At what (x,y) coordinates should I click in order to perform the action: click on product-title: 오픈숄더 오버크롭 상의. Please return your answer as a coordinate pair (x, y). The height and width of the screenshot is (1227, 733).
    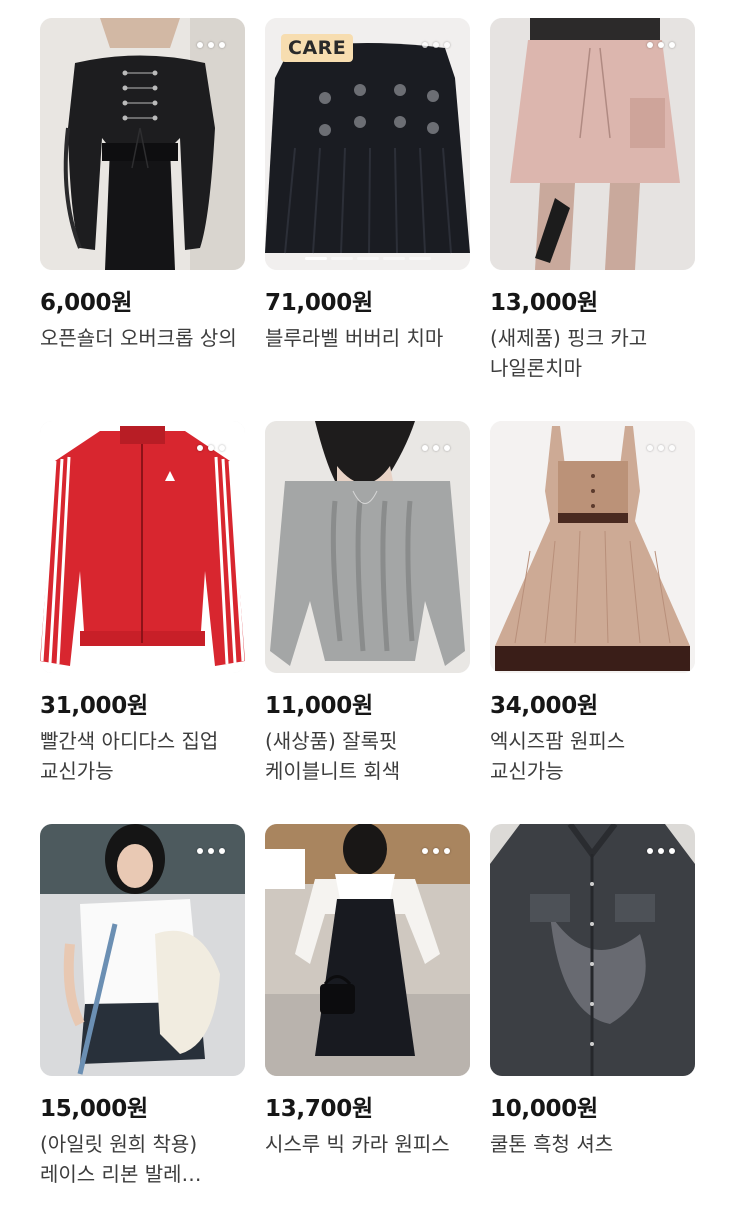
    Looking at the image, I should click on (138, 338).